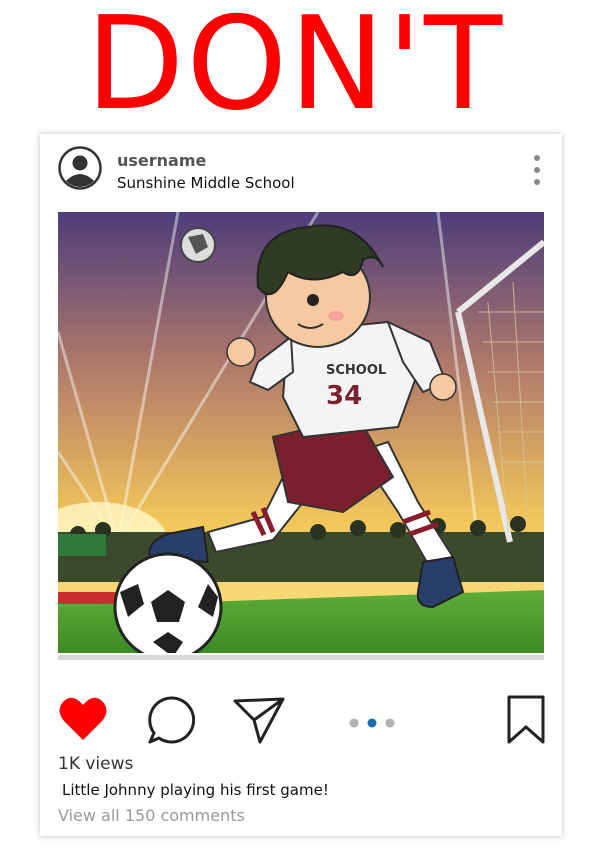 The height and width of the screenshot is (853, 590). I want to click on bookmark-icon, so click(526, 722).